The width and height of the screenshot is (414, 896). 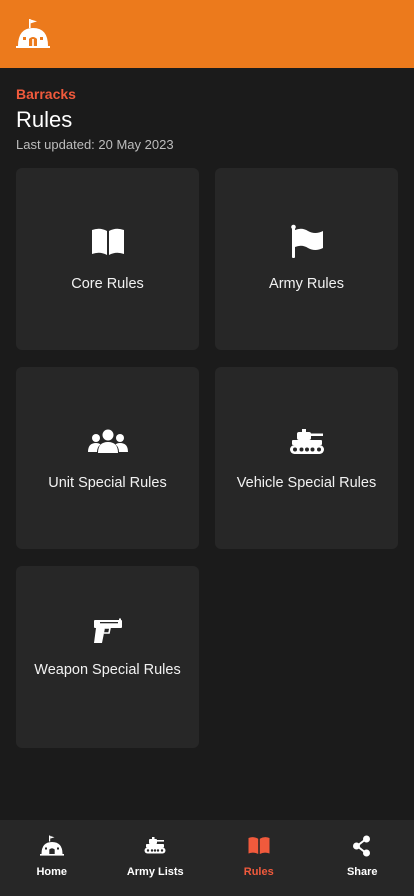 I want to click on nav-label: Rules, so click(x=258, y=872).